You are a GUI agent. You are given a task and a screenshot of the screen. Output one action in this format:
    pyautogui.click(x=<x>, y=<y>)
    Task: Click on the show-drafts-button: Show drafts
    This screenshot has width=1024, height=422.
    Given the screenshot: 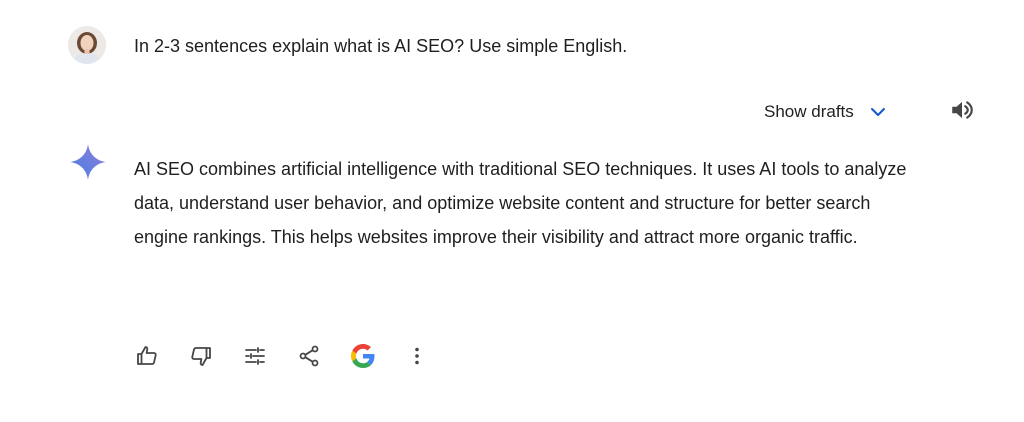 What is the action you would take?
    pyautogui.click(x=826, y=112)
    